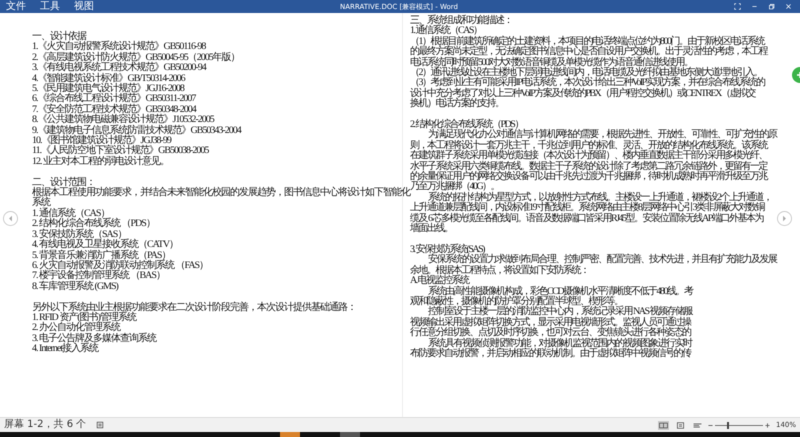 Image resolution: width=800 pixels, height=437 pixels. I want to click on menu-item: 文件, so click(16, 6).